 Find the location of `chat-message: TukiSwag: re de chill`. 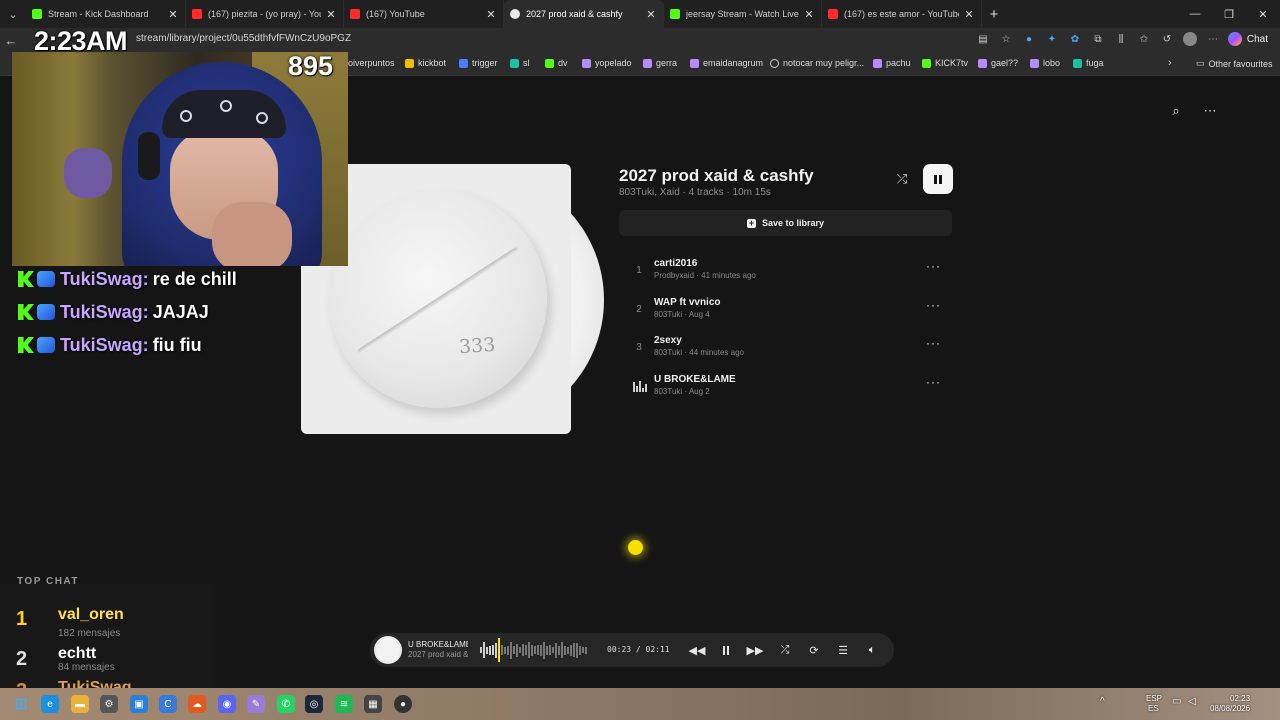

chat-message: TukiSwag: re de chill is located at coordinates (127, 279).